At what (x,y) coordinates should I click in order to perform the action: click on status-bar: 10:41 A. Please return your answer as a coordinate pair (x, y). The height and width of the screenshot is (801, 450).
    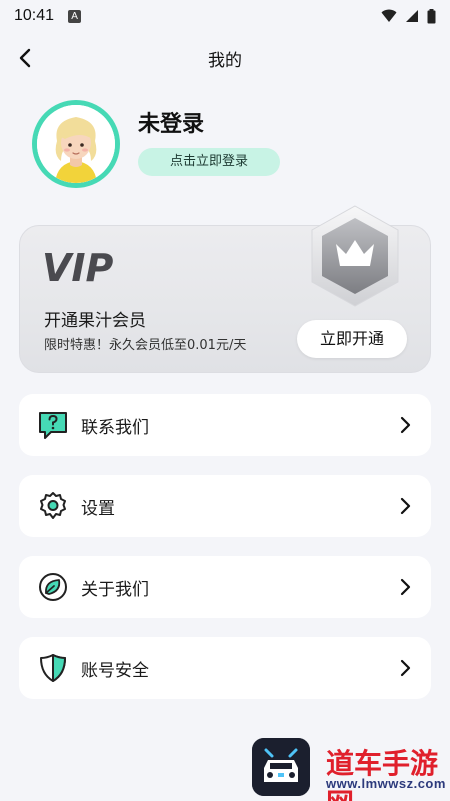
    Looking at the image, I should click on (225, 16).